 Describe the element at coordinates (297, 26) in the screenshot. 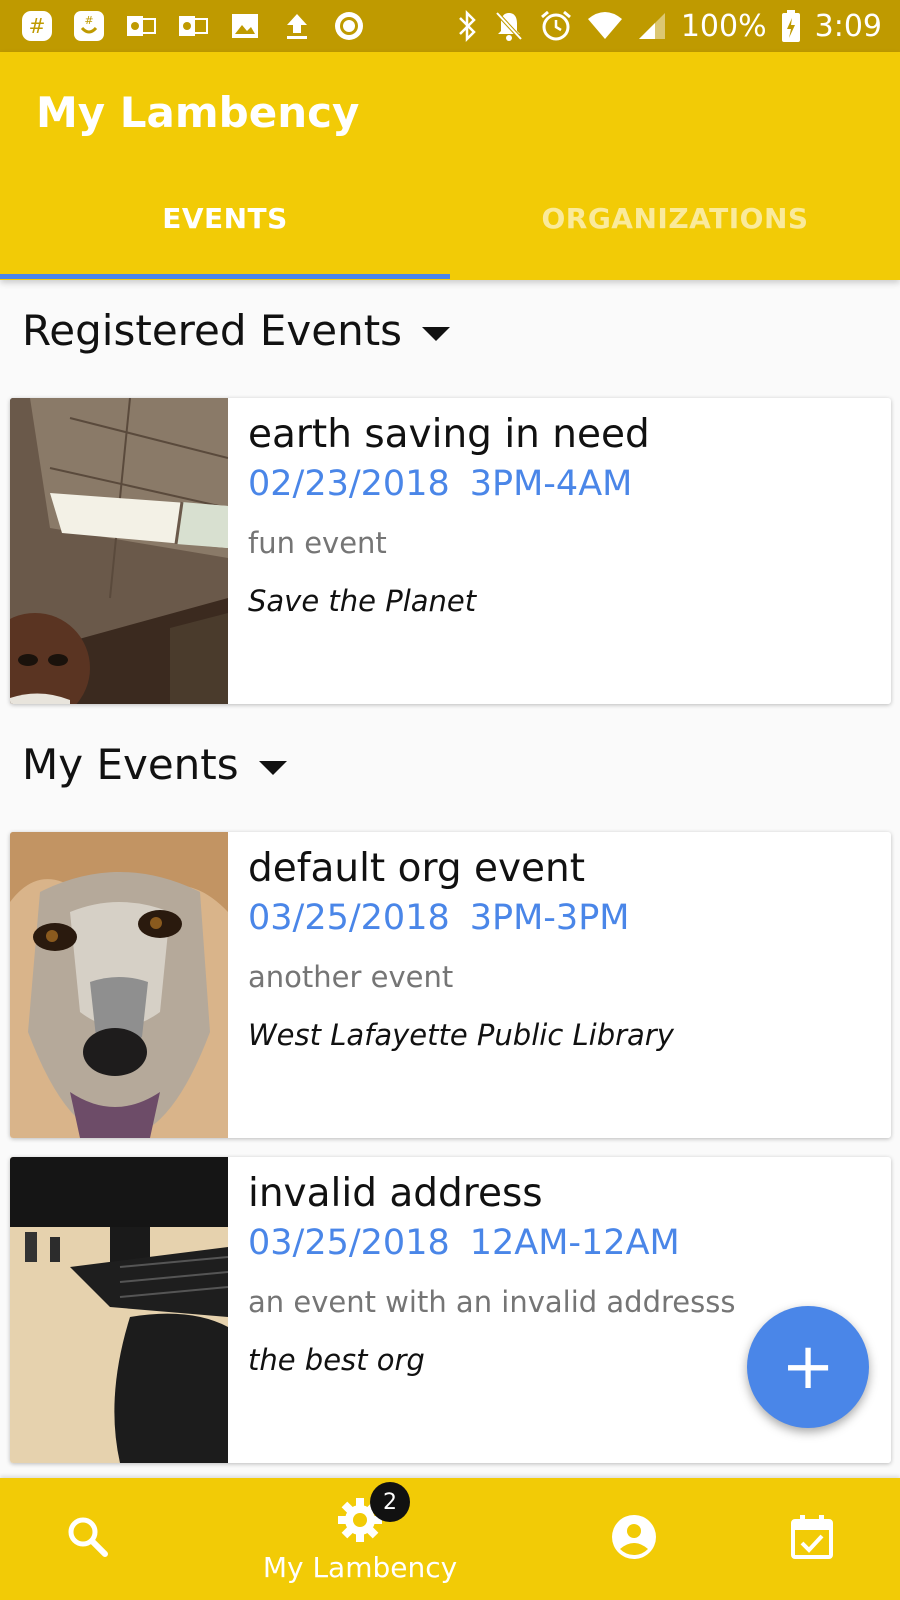

I see `upload-icon` at that location.